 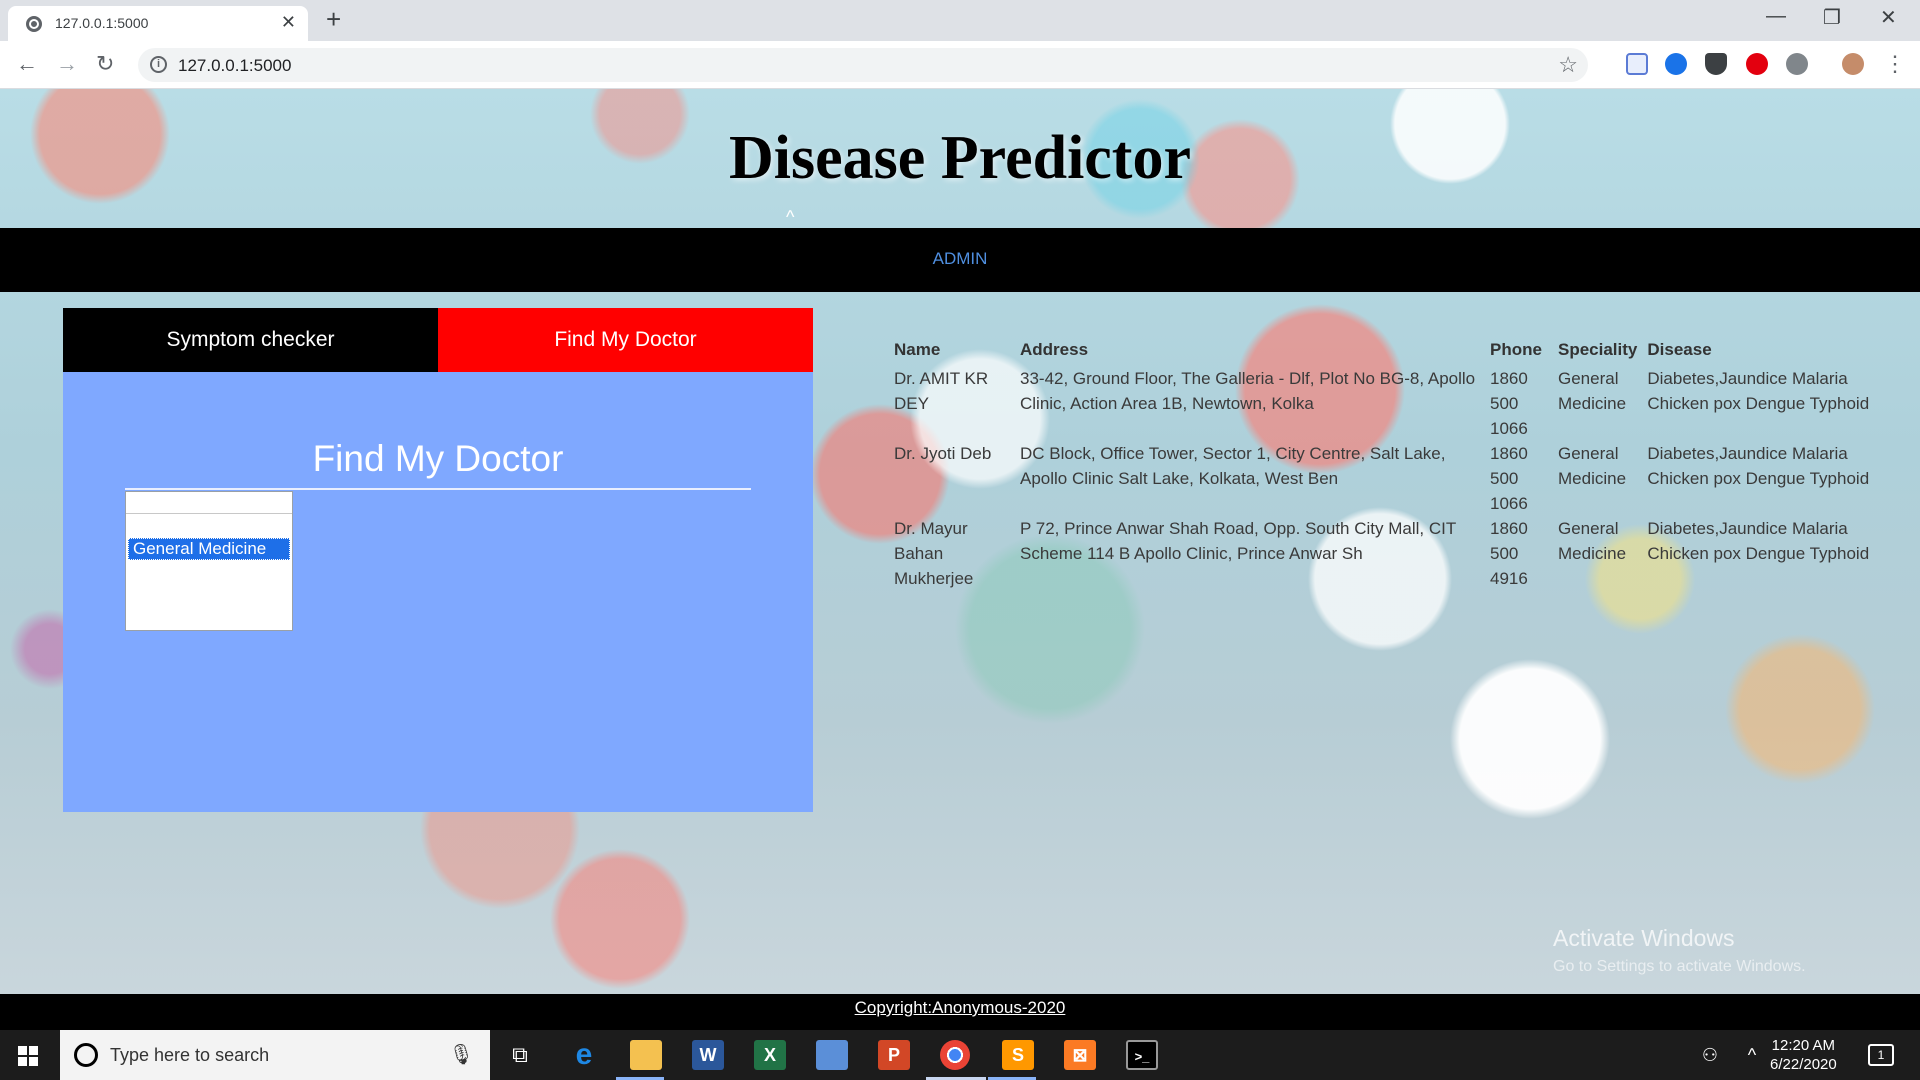 What do you see at coordinates (960, 20) in the screenshot?
I see `browser-tabstrip: 127.0.0.1:5000 ✕ + — ❐ ✕` at bounding box center [960, 20].